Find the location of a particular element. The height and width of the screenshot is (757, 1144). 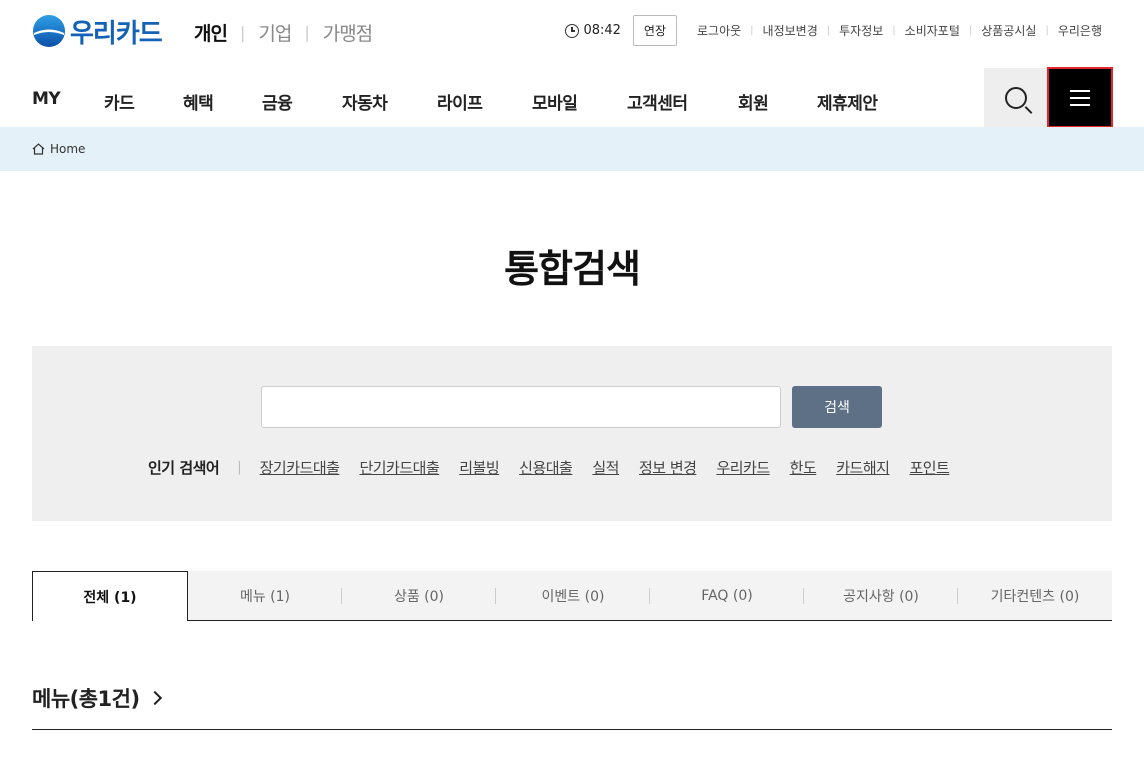

tab-label: 이벤트 (0) is located at coordinates (573, 596).